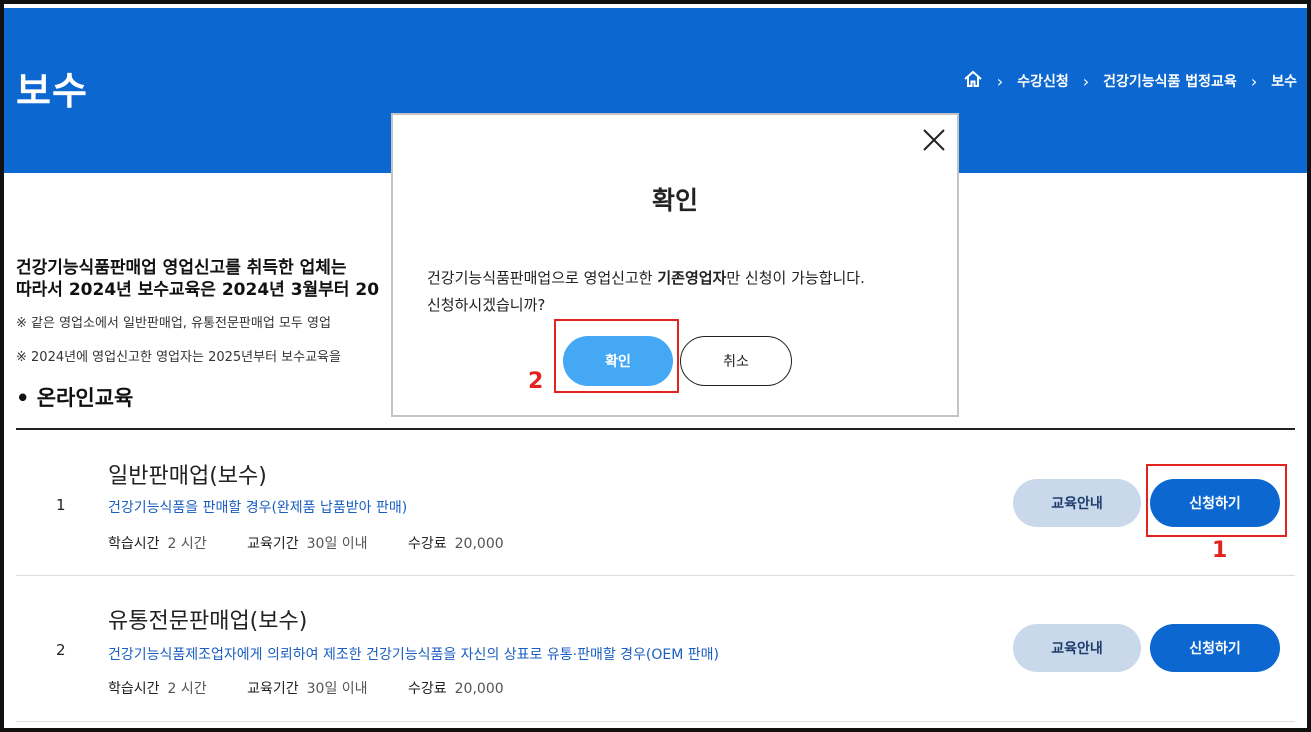 This screenshot has height=732, width=1311. Describe the element at coordinates (1043, 81) in the screenshot. I see `breadcrumb-item-apply: 수강신청` at that location.